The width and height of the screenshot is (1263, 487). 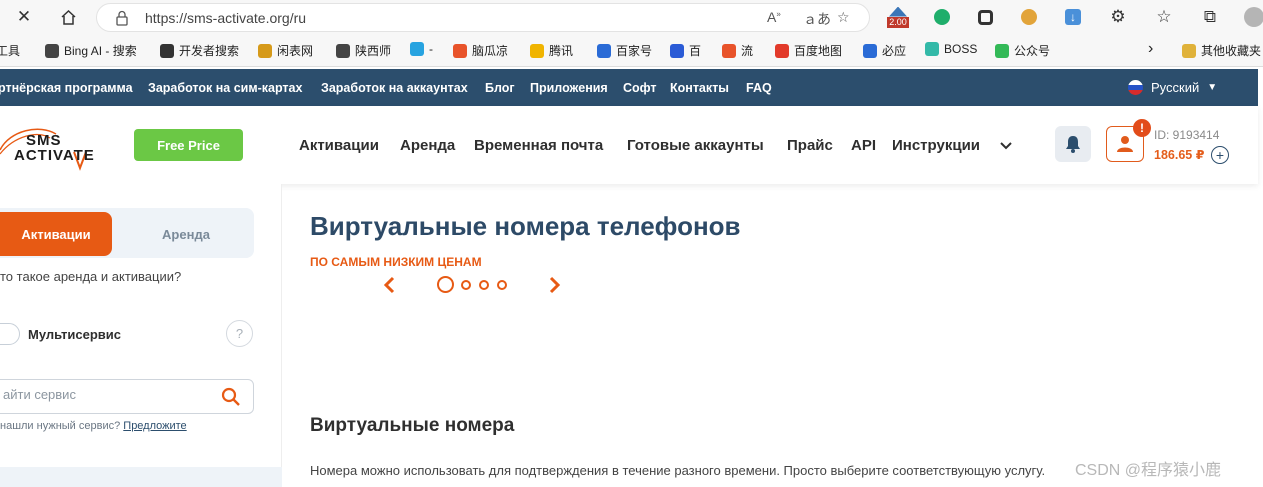 What do you see at coordinates (188, 145) in the screenshot?
I see `free-price-button: Free Price` at bounding box center [188, 145].